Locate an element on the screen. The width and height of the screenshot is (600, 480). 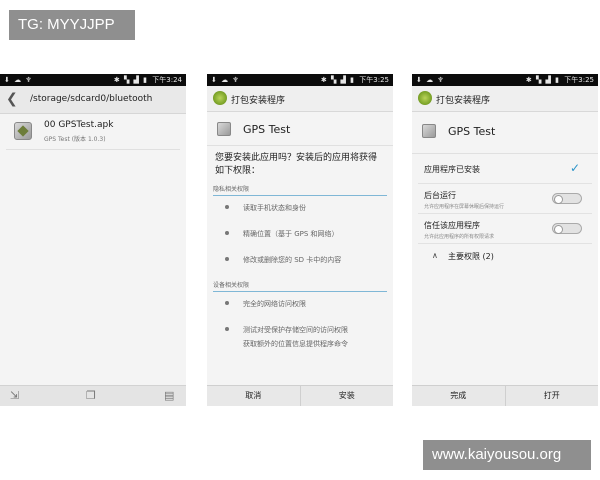
background-run-title: 后台运行 is located at coordinates (440, 195).